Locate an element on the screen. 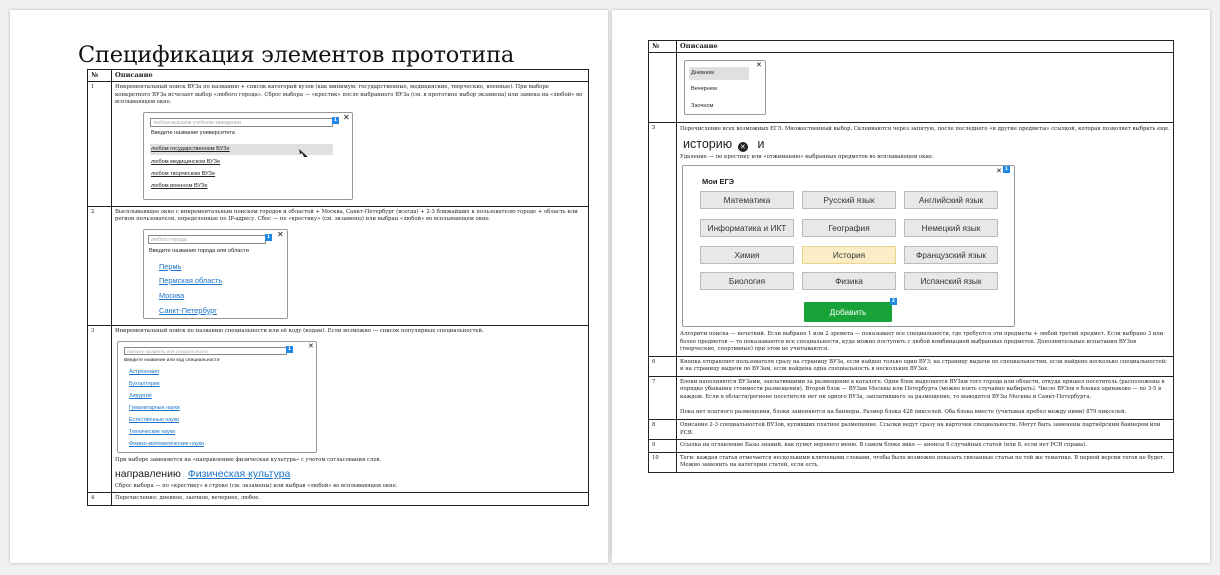 The width and height of the screenshot is (1220, 575). add-button: Добавить is located at coordinates (848, 312).